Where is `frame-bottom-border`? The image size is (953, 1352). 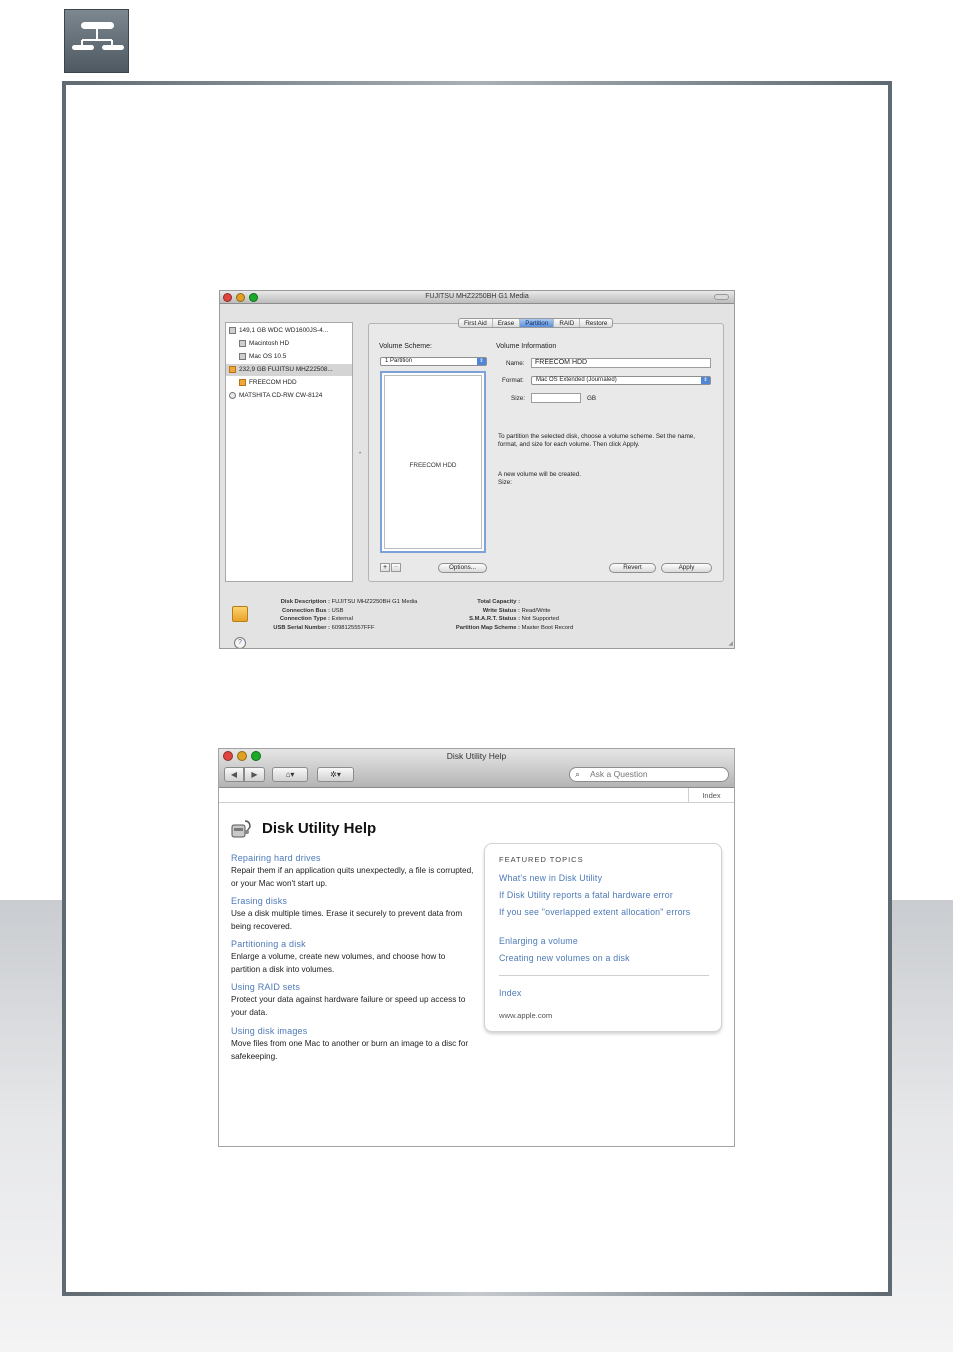 frame-bottom-border is located at coordinates (477, 1294).